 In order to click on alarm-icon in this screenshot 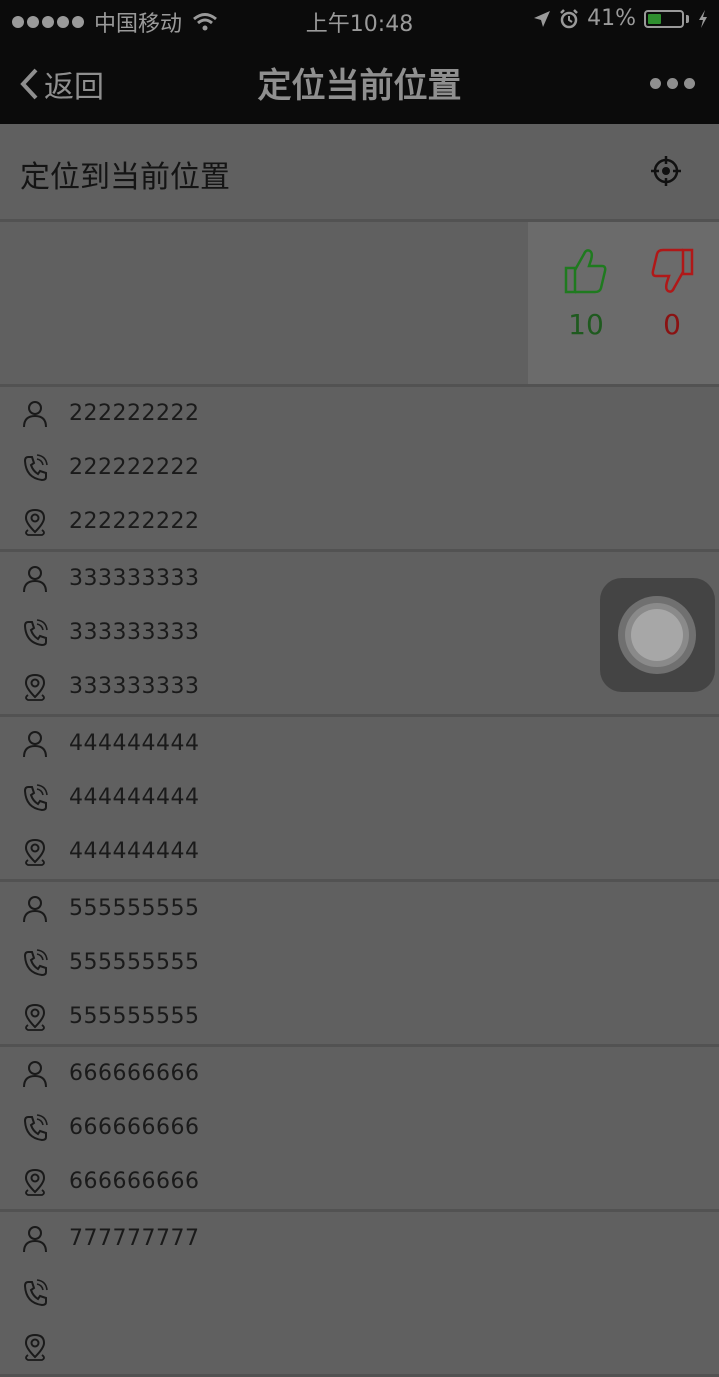, I will do `click(569, 18)`.